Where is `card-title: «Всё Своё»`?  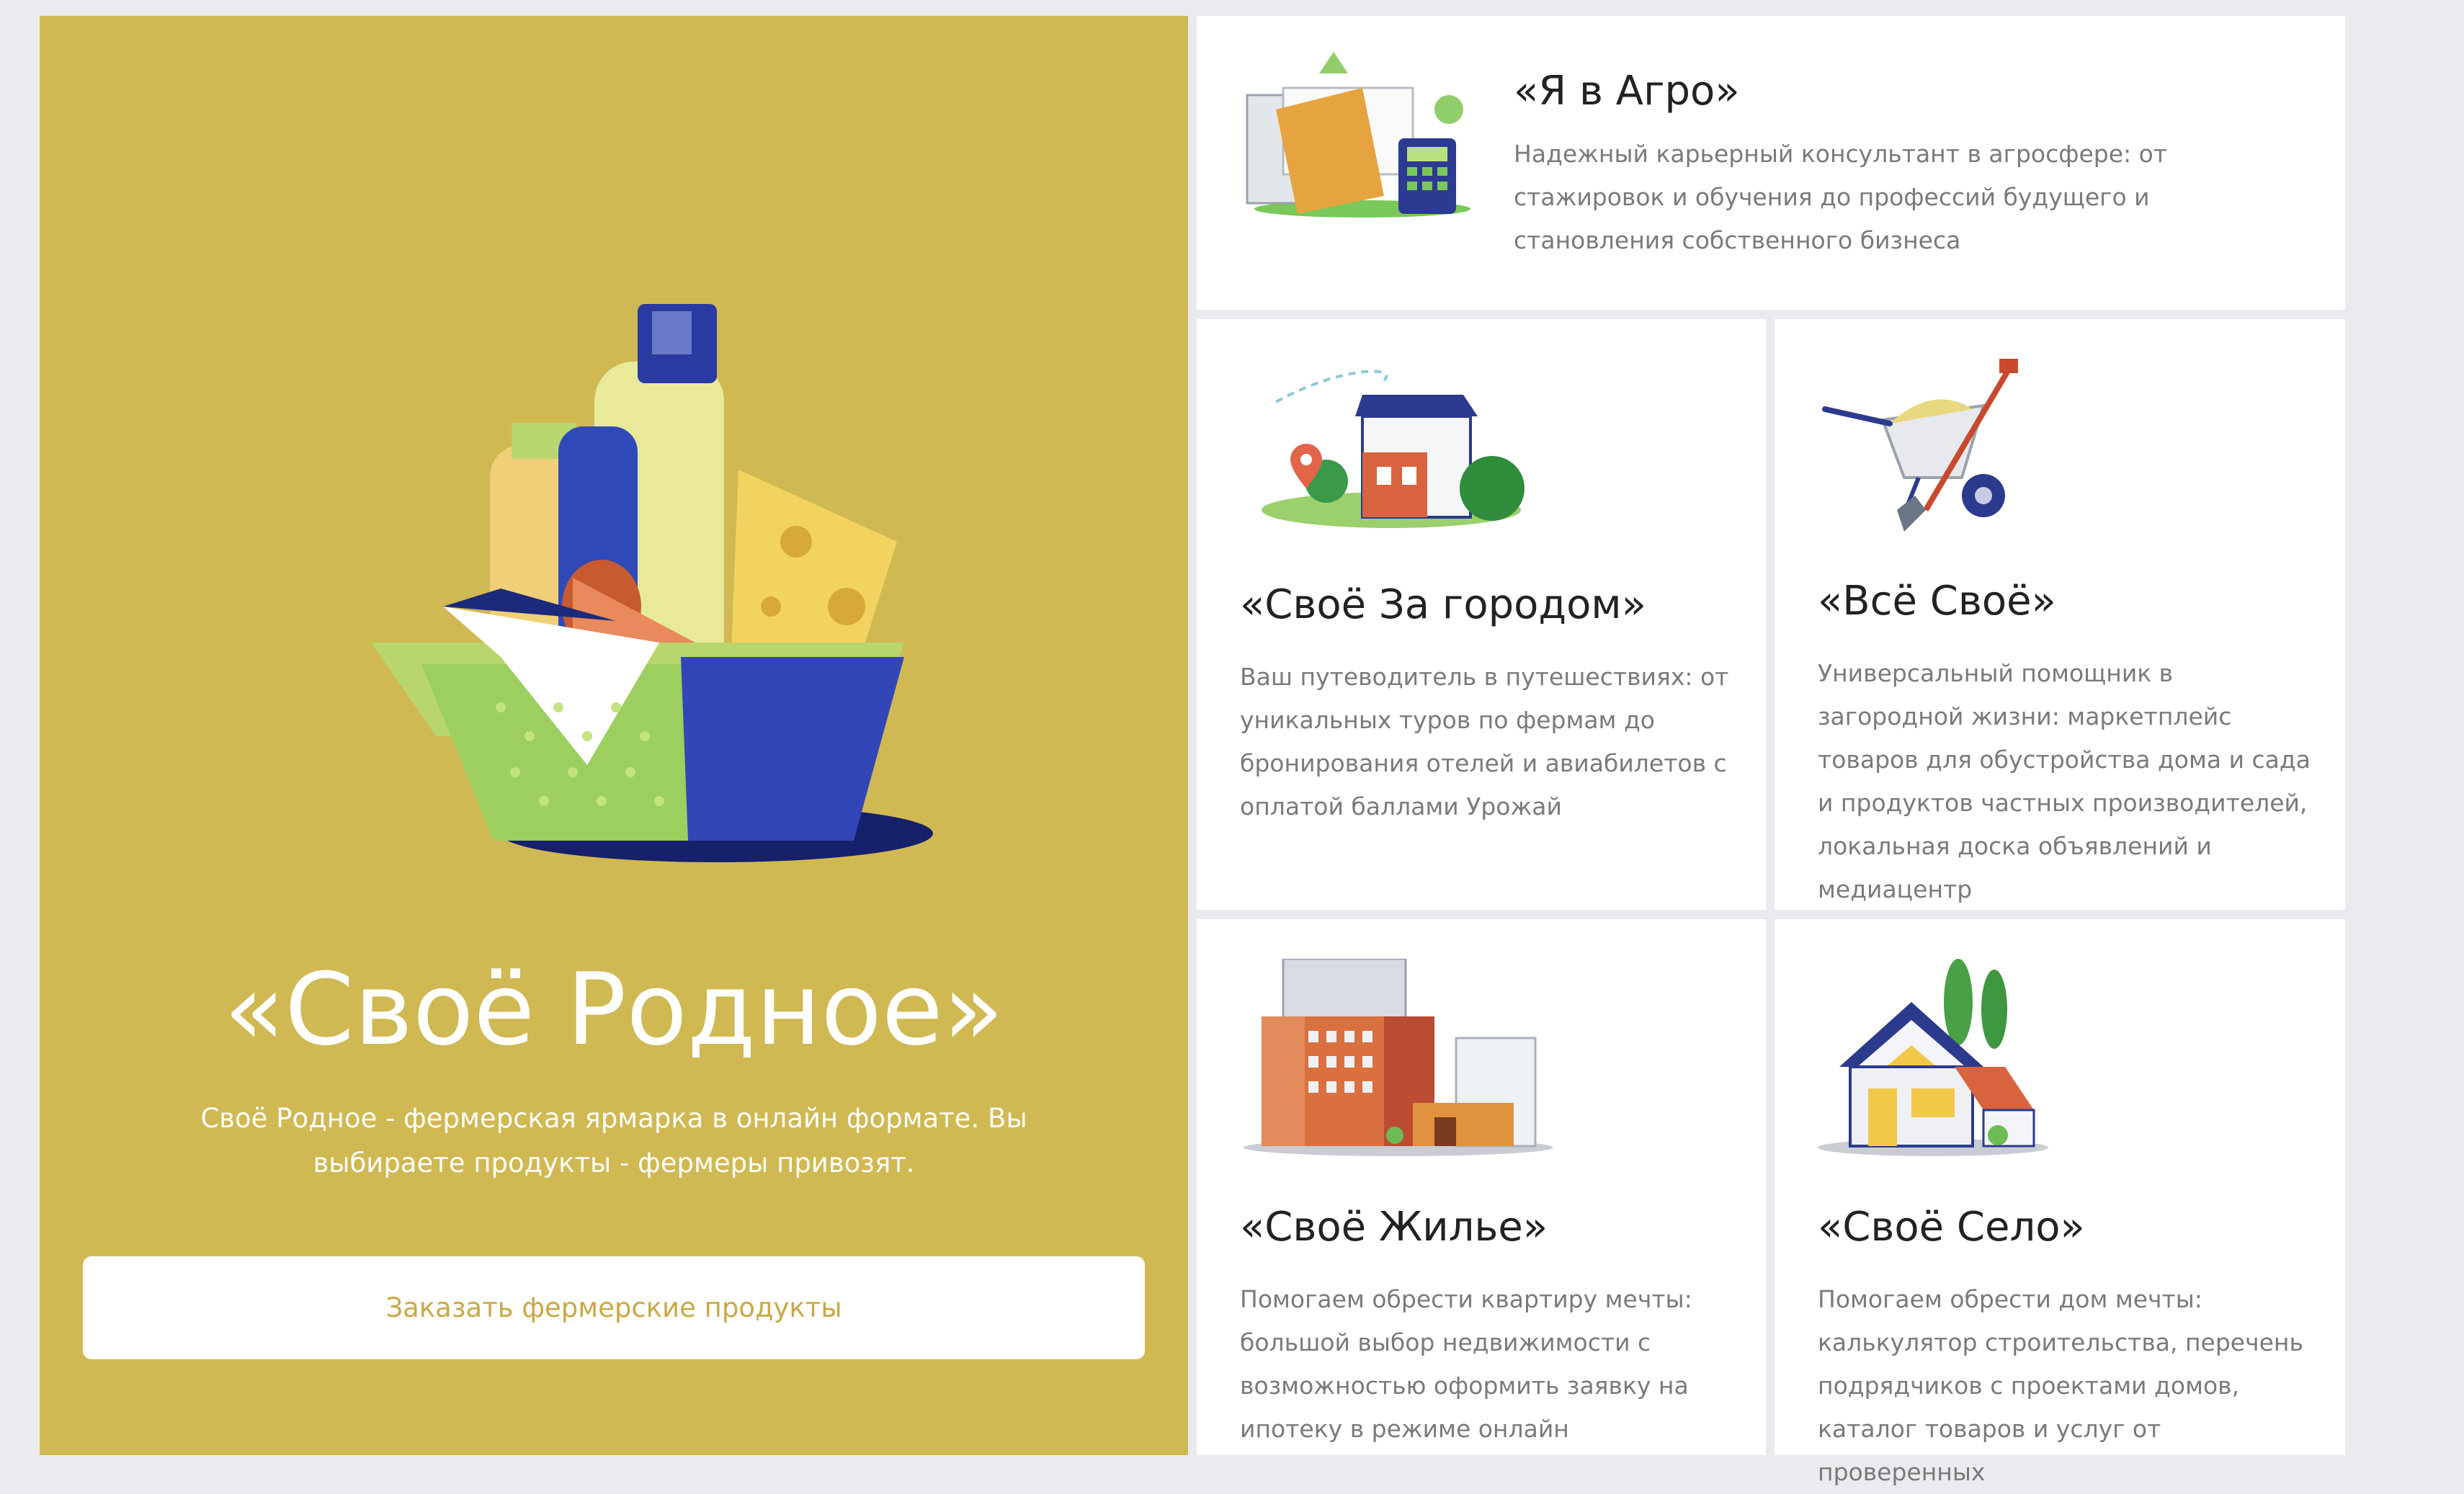 card-title: «Всё Своё» is located at coordinates (1937, 601).